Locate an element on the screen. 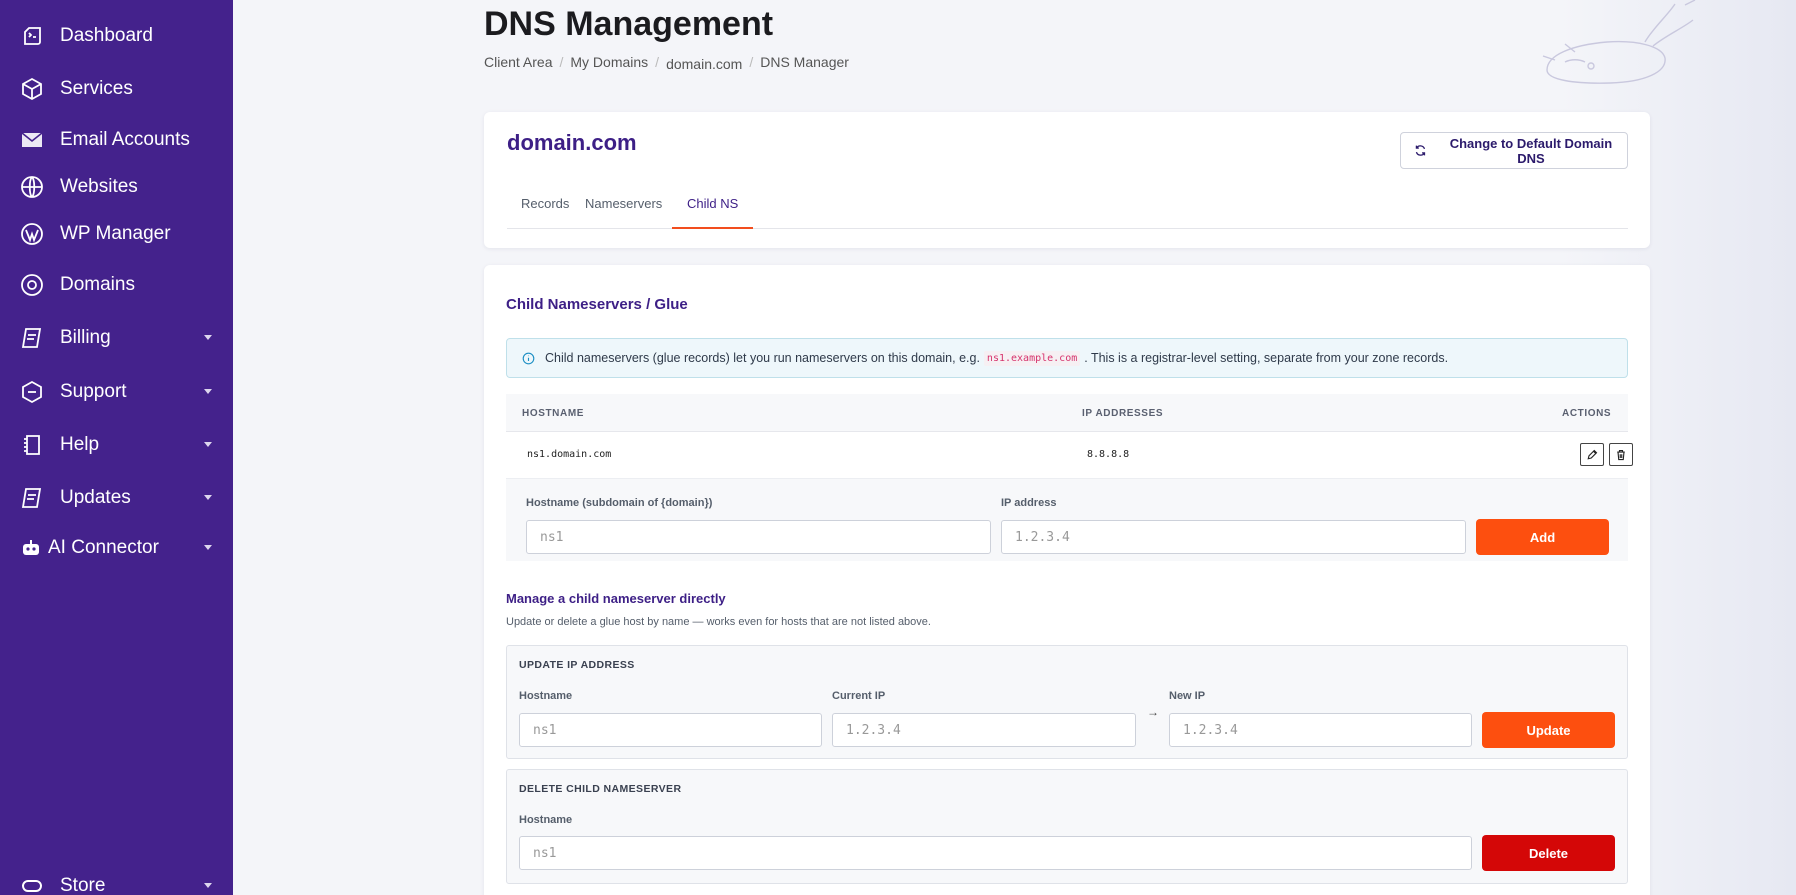 Image resolution: width=1796 pixels, height=895 pixels. current-ip-label: Current IP is located at coordinates (859, 696).